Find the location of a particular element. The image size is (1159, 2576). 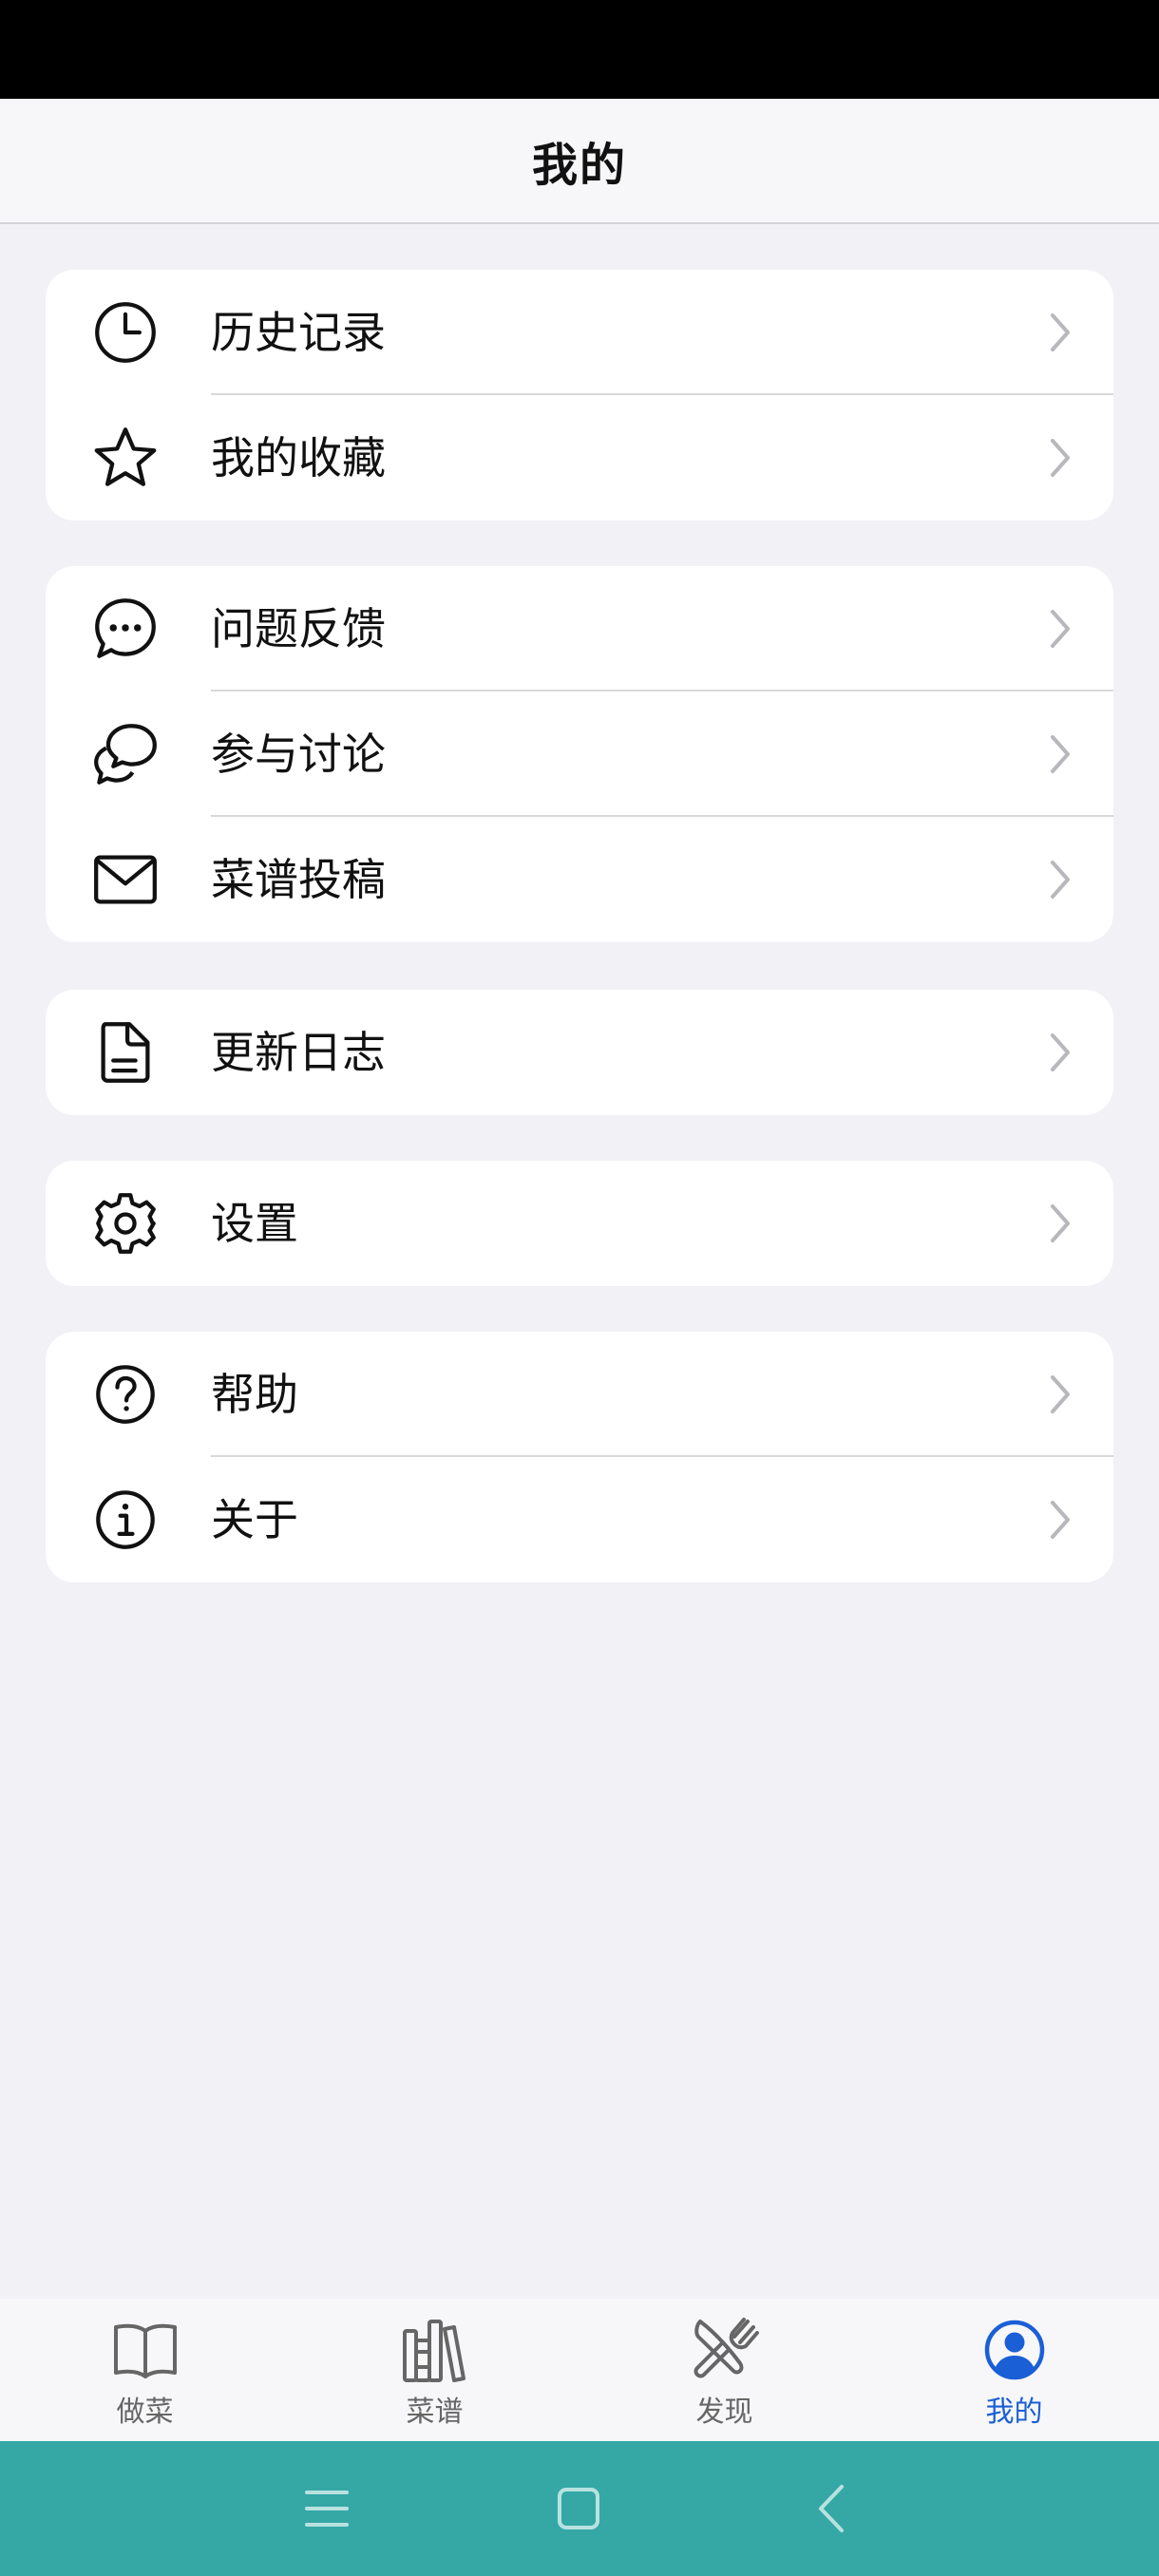

menu-group-records: 历史记录 我的收藏 is located at coordinates (579, 395).